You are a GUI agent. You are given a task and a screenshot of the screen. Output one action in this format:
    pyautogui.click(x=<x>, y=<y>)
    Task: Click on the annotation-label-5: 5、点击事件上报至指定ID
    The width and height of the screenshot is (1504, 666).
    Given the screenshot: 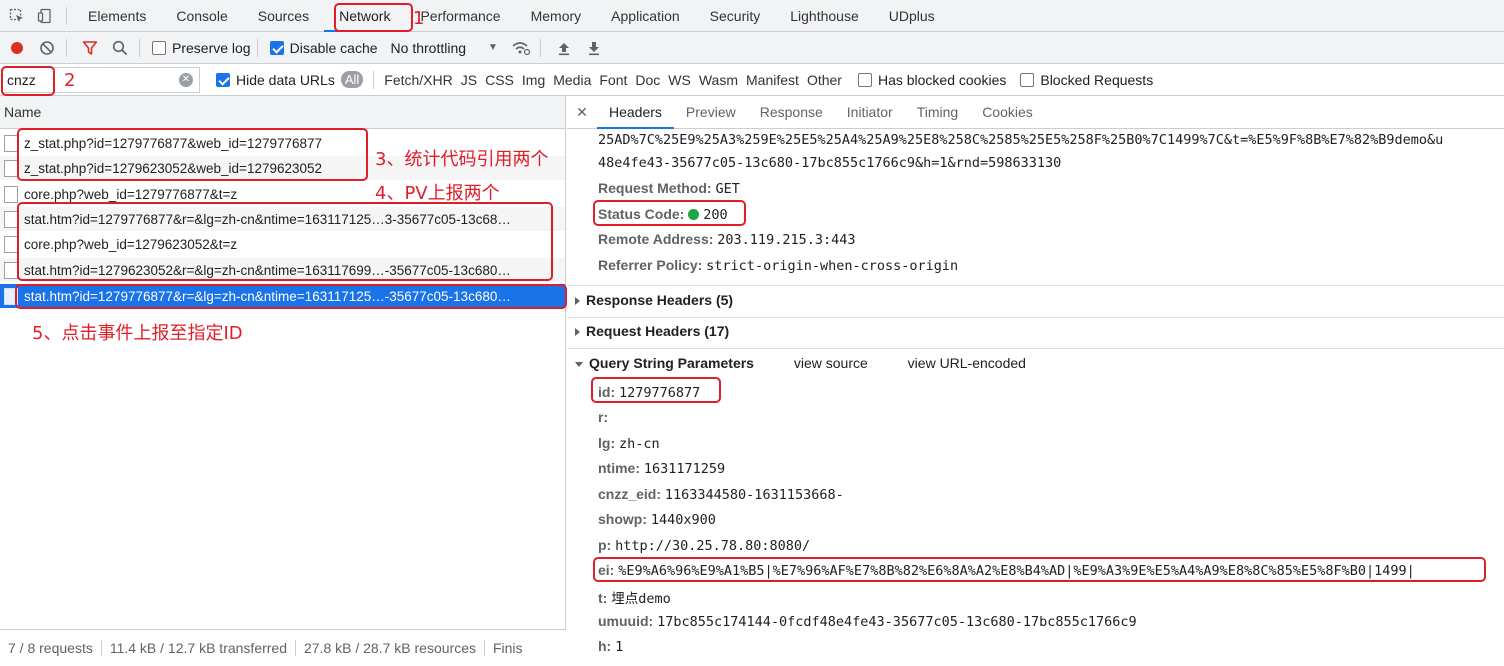 What is the action you would take?
    pyautogui.click(x=137, y=333)
    